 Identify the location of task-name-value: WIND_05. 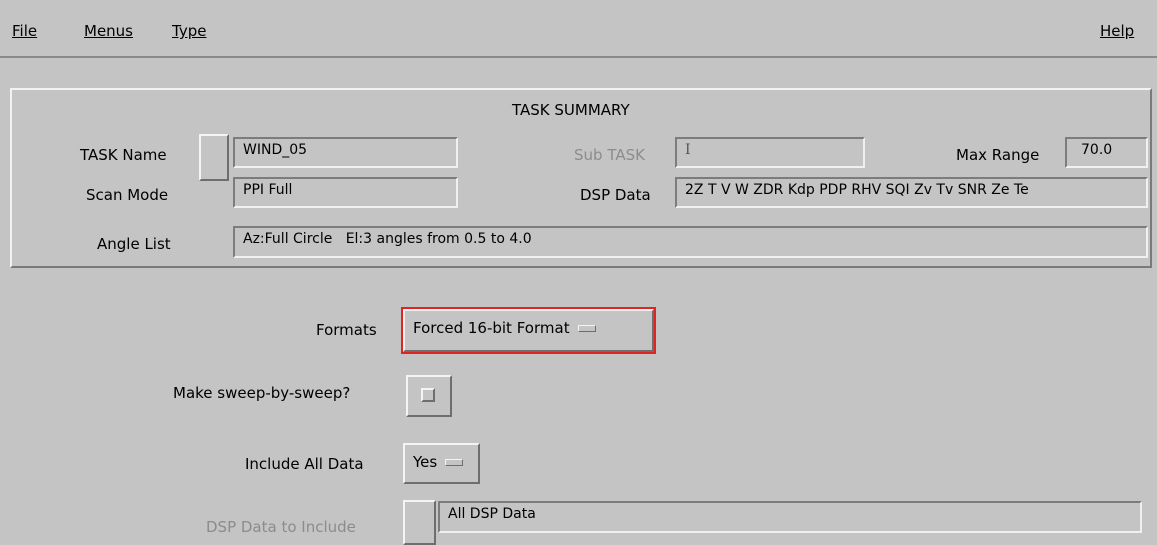
(275, 150).